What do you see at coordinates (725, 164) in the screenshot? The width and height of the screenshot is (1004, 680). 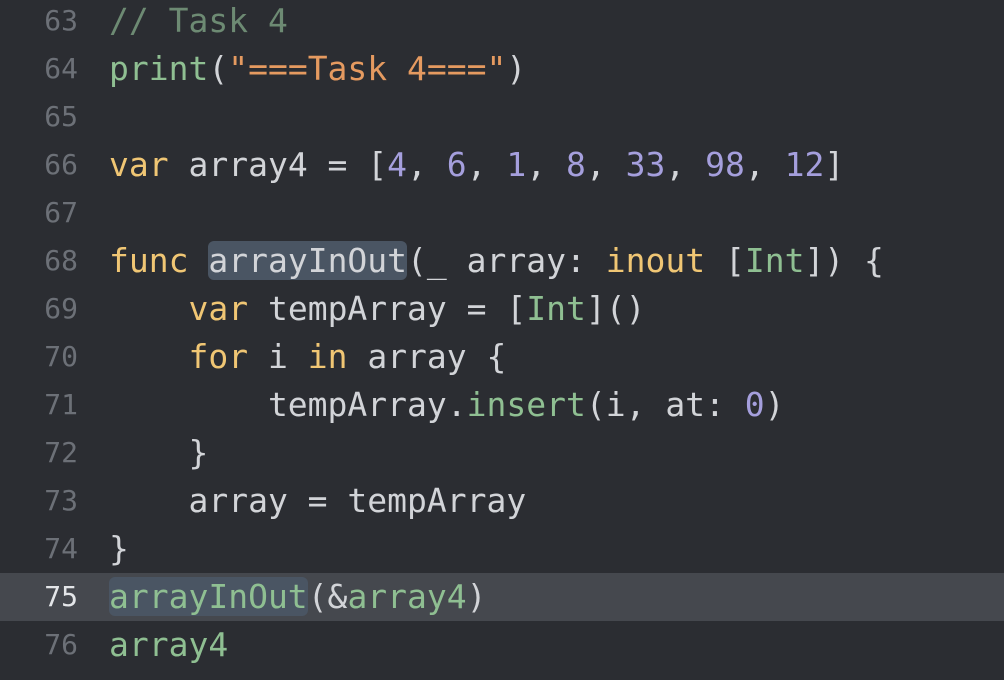 I see `code-token: 98` at bounding box center [725, 164].